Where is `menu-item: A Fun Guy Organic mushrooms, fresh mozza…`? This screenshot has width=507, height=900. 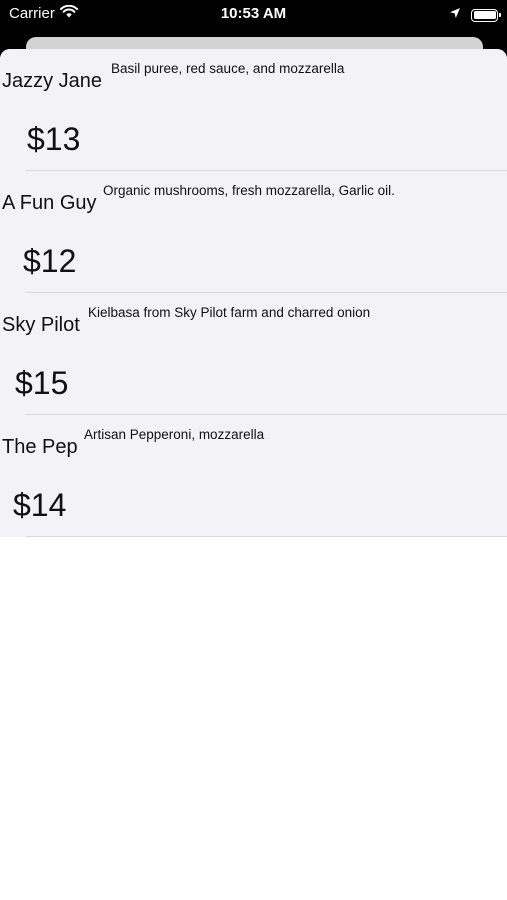 menu-item: A Fun Guy Organic mushrooms, fresh mozza… is located at coordinates (253, 232).